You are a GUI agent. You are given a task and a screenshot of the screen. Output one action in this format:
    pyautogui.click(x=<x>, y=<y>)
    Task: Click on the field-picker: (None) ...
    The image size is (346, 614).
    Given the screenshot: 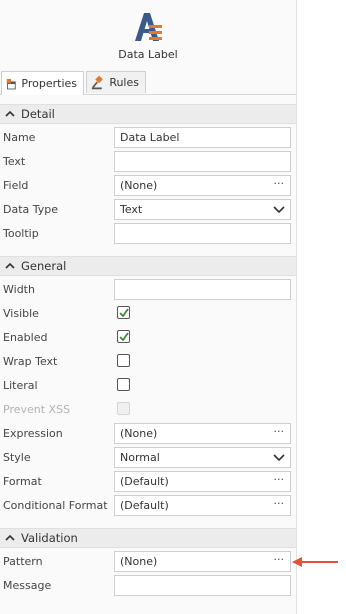 What is the action you would take?
    pyautogui.click(x=202, y=185)
    